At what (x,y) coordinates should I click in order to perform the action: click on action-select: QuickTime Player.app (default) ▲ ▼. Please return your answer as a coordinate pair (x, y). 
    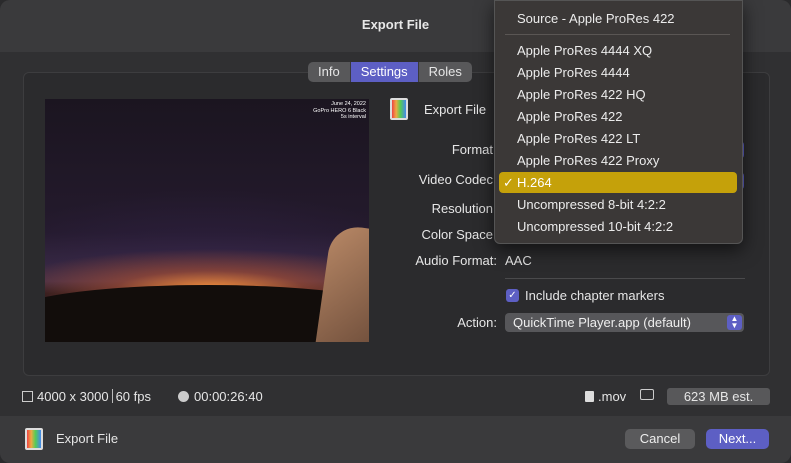
    Looking at the image, I should click on (624, 322).